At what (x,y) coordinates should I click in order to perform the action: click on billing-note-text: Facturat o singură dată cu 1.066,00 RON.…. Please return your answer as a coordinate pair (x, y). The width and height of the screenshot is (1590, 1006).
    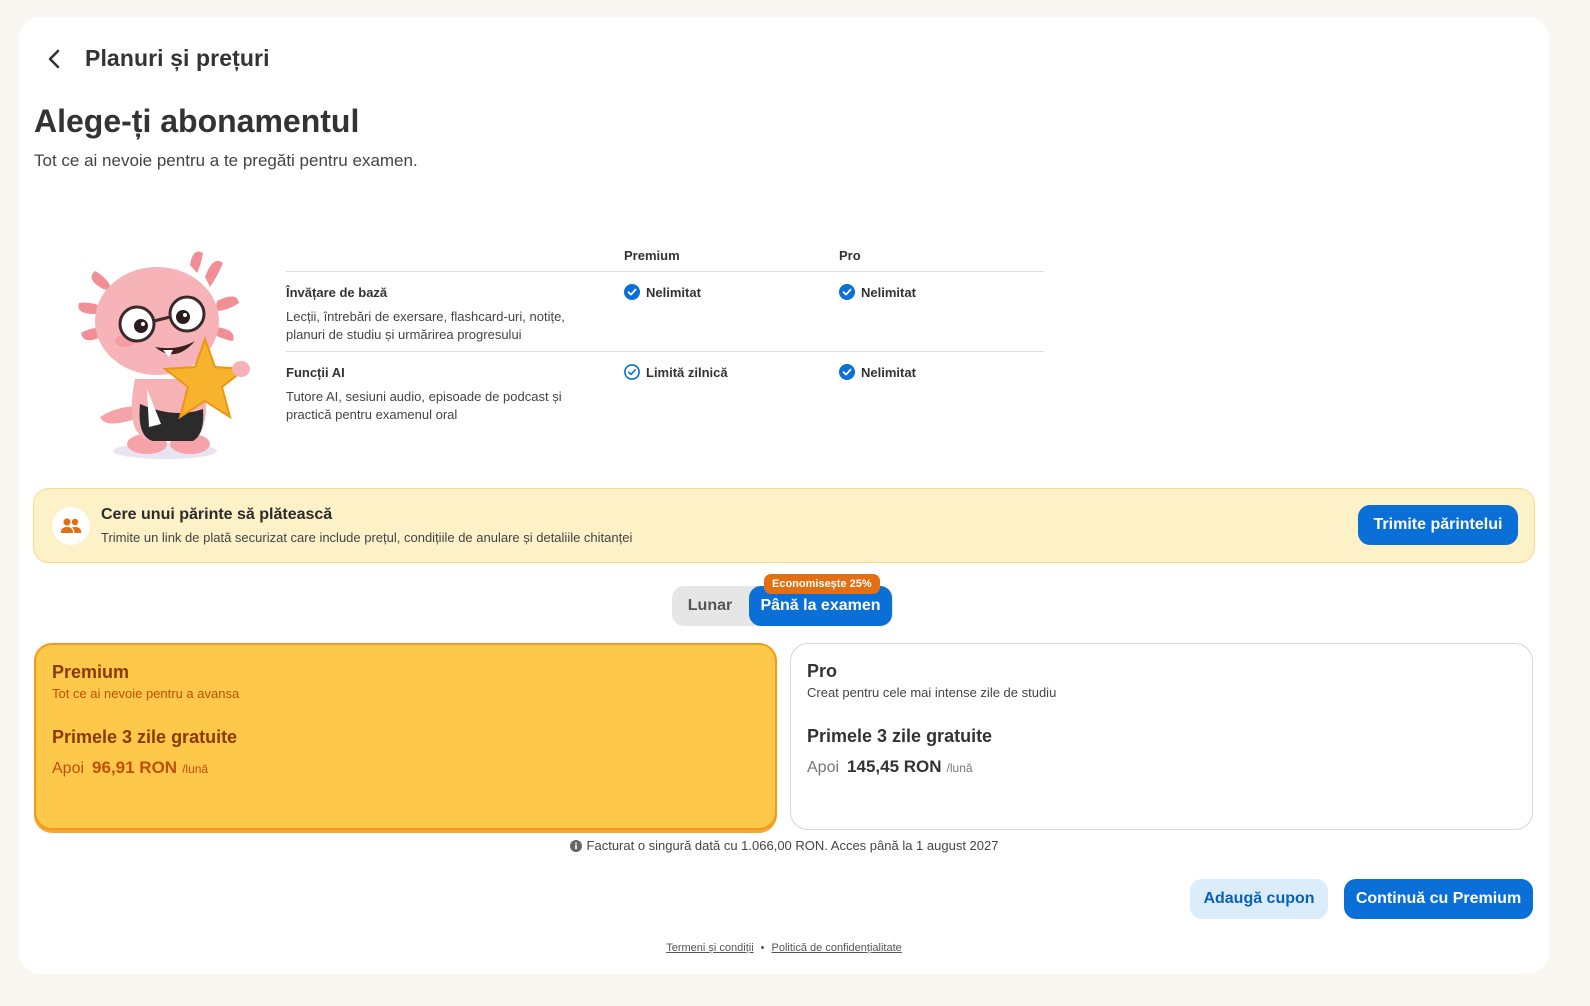
    Looking at the image, I should click on (792, 845).